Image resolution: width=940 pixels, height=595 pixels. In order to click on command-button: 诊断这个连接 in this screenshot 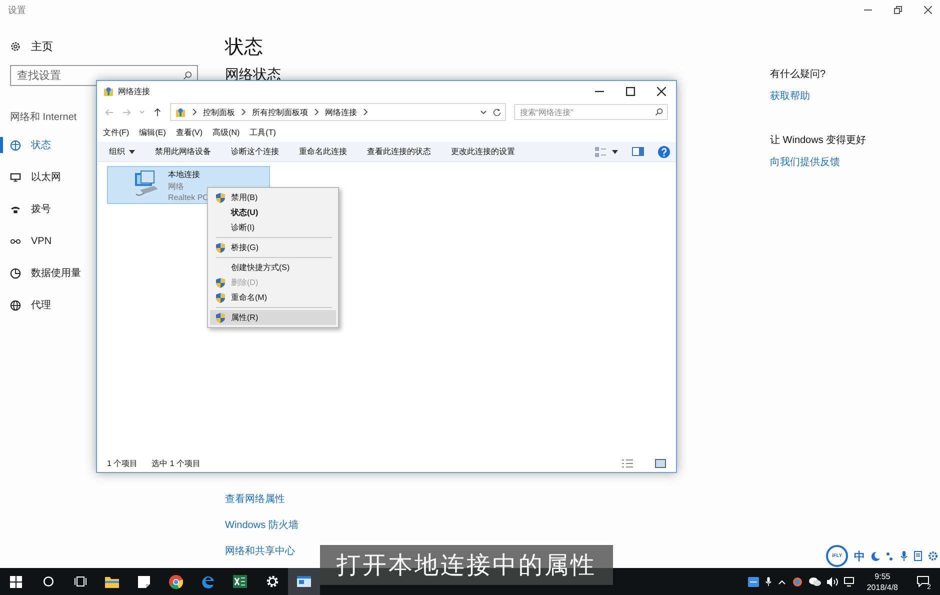, I will do `click(255, 151)`.